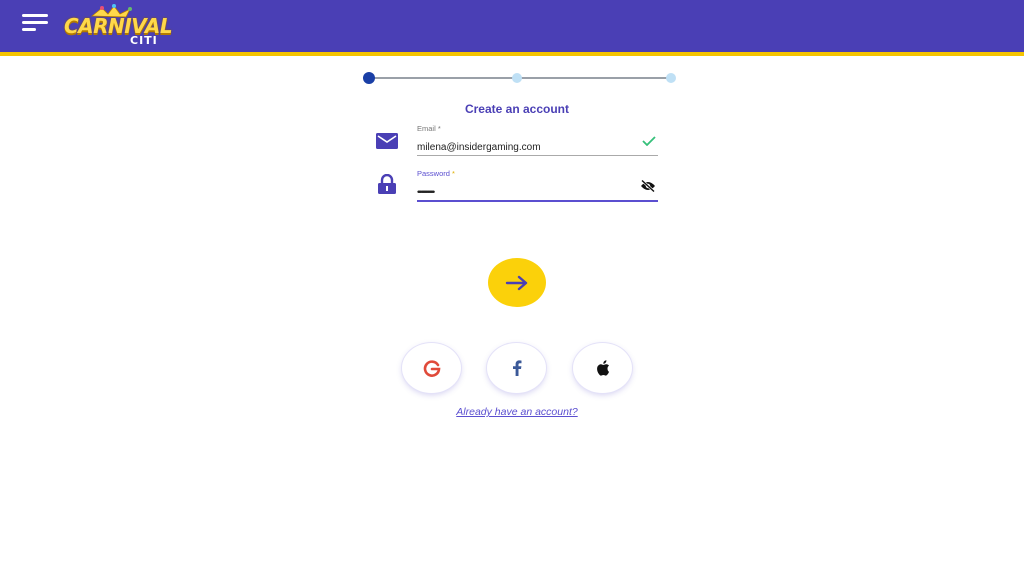  I want to click on form-title: Create an account, so click(517, 109).